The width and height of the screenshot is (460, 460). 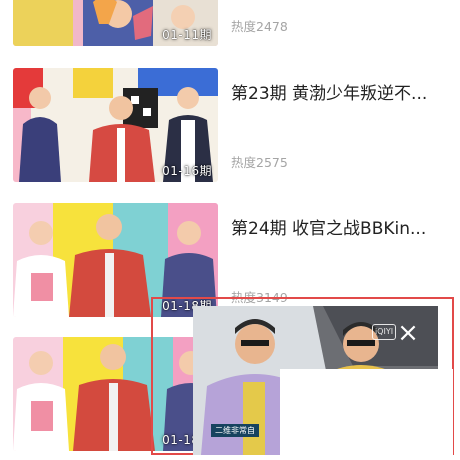 What do you see at coordinates (408, 333) in the screenshot?
I see `close-icon: ×` at bounding box center [408, 333].